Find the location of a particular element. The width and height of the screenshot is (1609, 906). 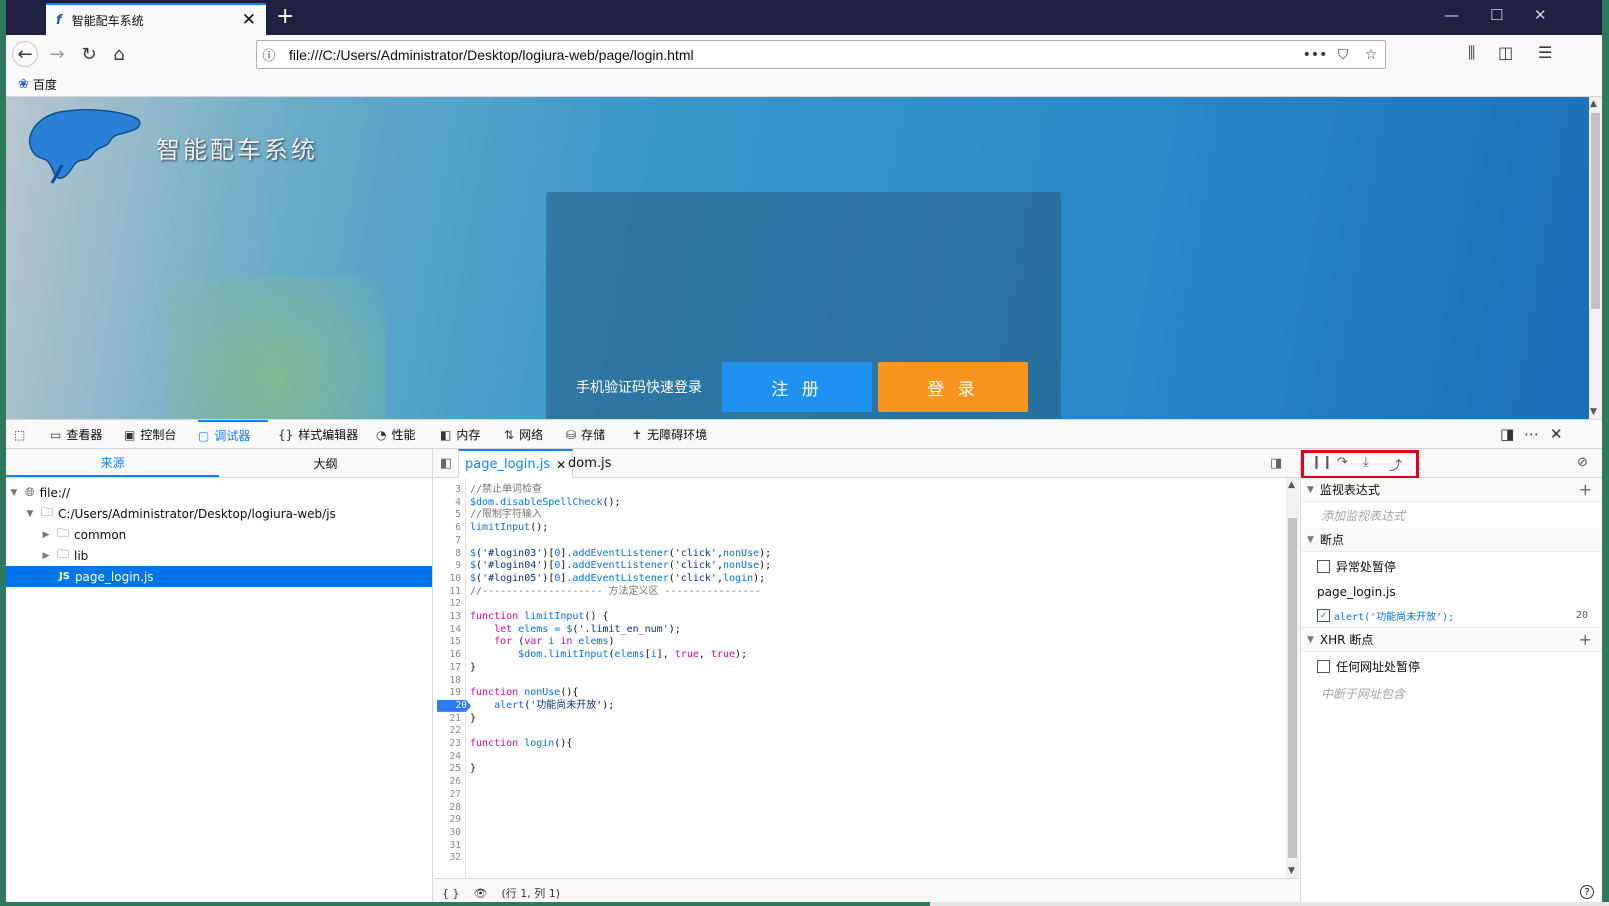

line-number: 18 is located at coordinates (447, 681).